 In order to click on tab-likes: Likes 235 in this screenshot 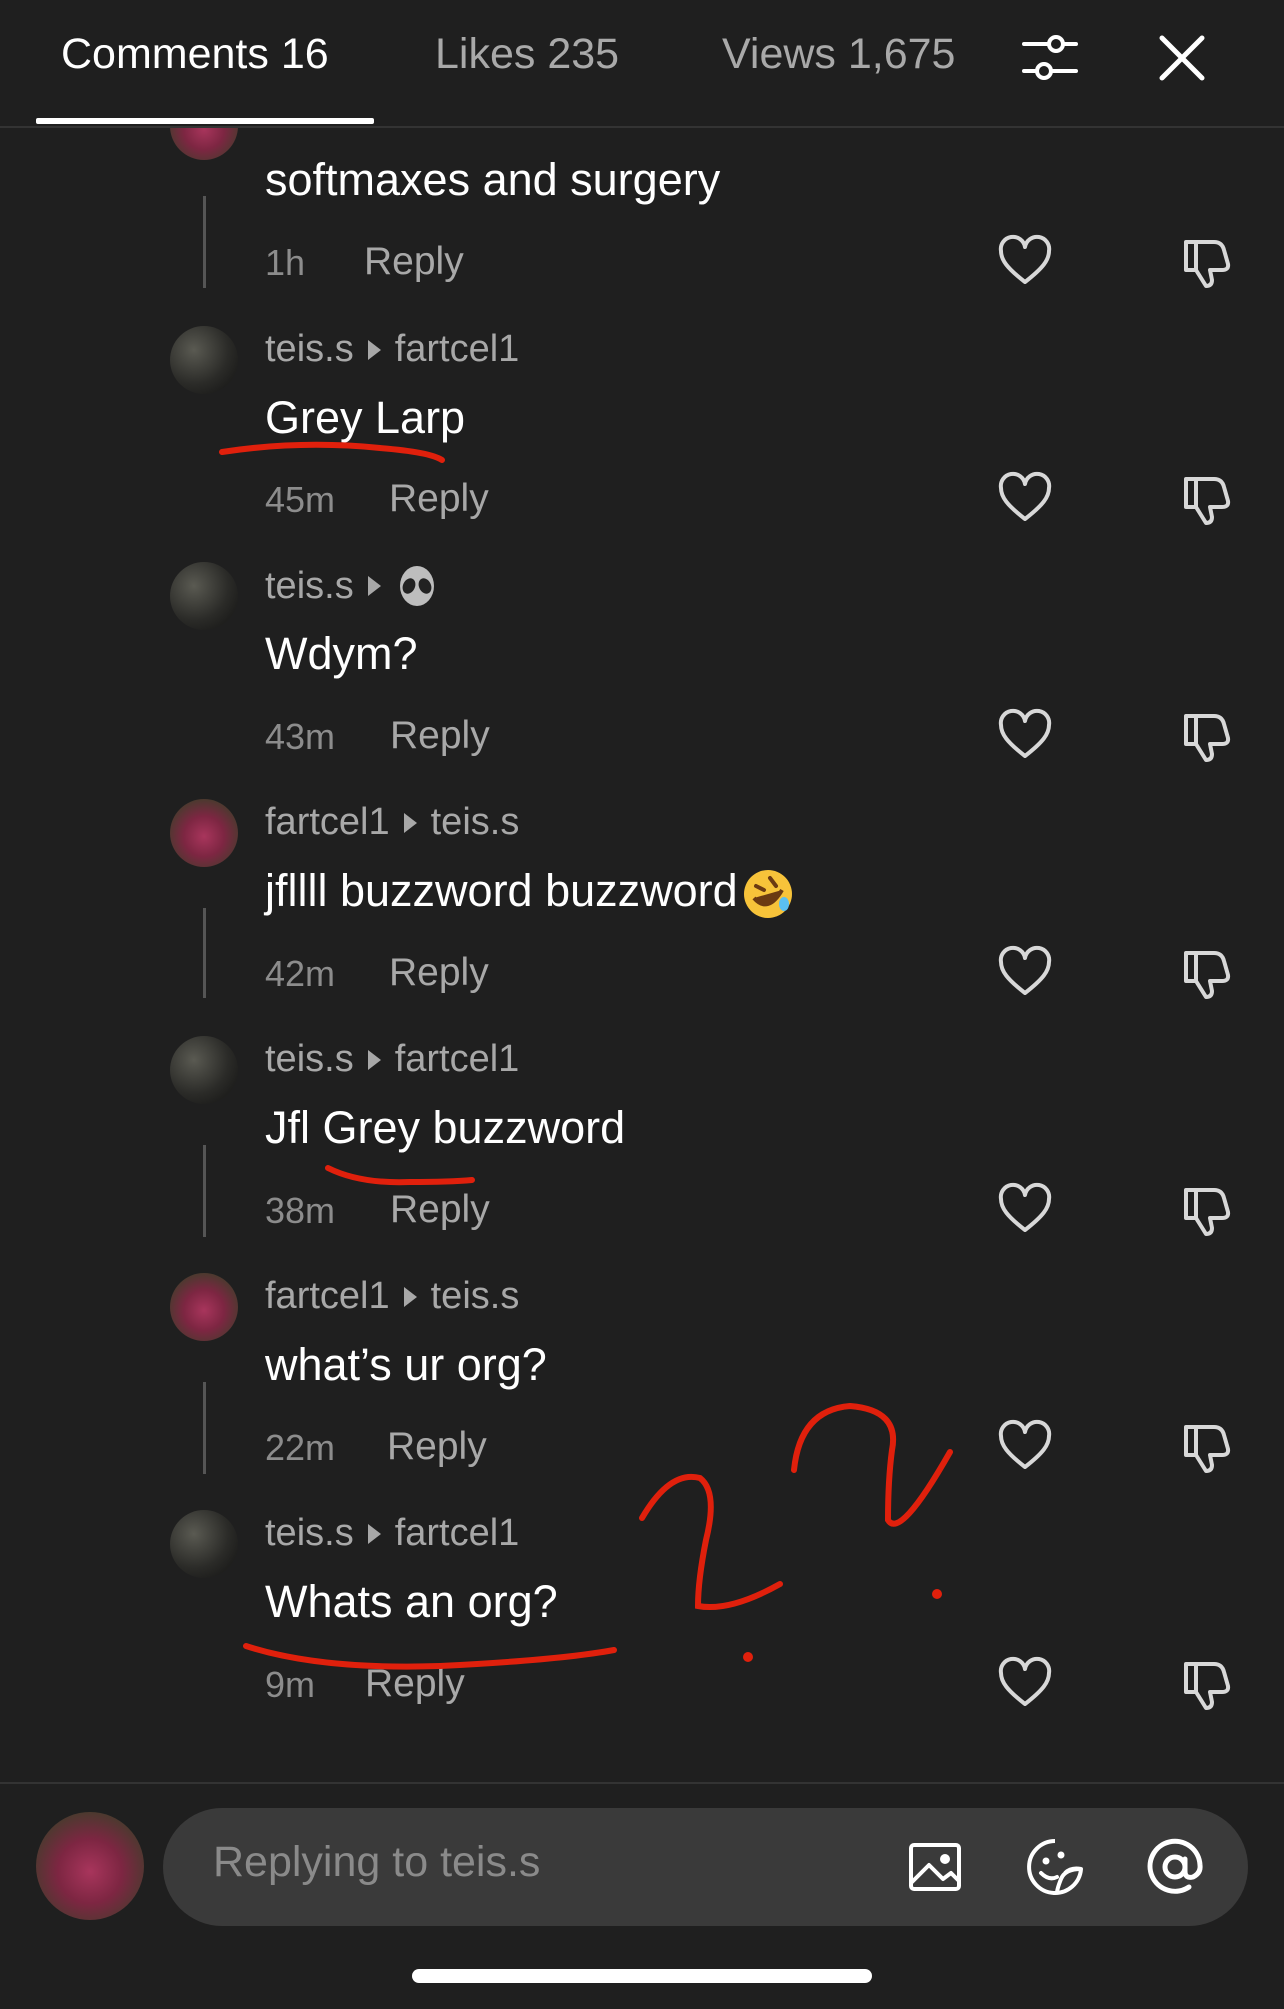, I will do `click(527, 54)`.